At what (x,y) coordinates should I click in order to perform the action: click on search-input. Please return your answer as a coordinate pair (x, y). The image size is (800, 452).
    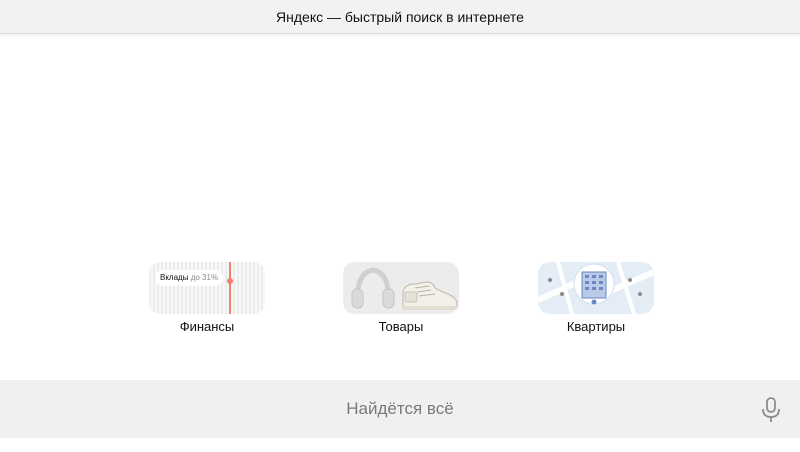
    Looking at the image, I should click on (400, 409).